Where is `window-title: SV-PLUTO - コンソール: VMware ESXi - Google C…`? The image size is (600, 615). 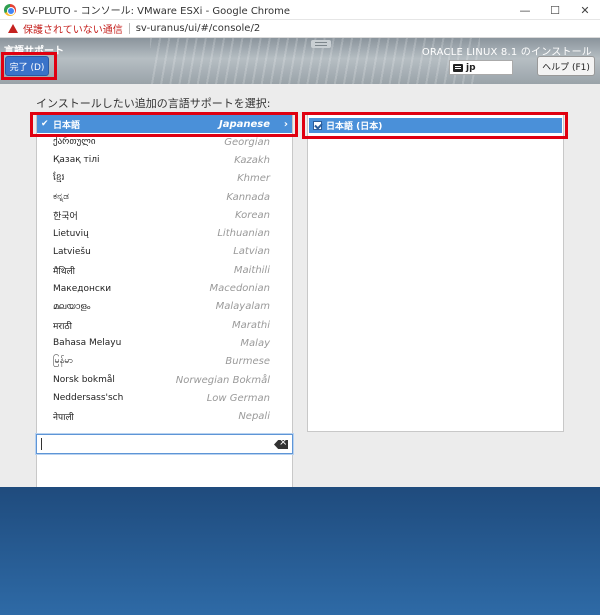
window-title: SV-PLUTO - コンソール: VMware ESXi - Google C… is located at coordinates (156, 11).